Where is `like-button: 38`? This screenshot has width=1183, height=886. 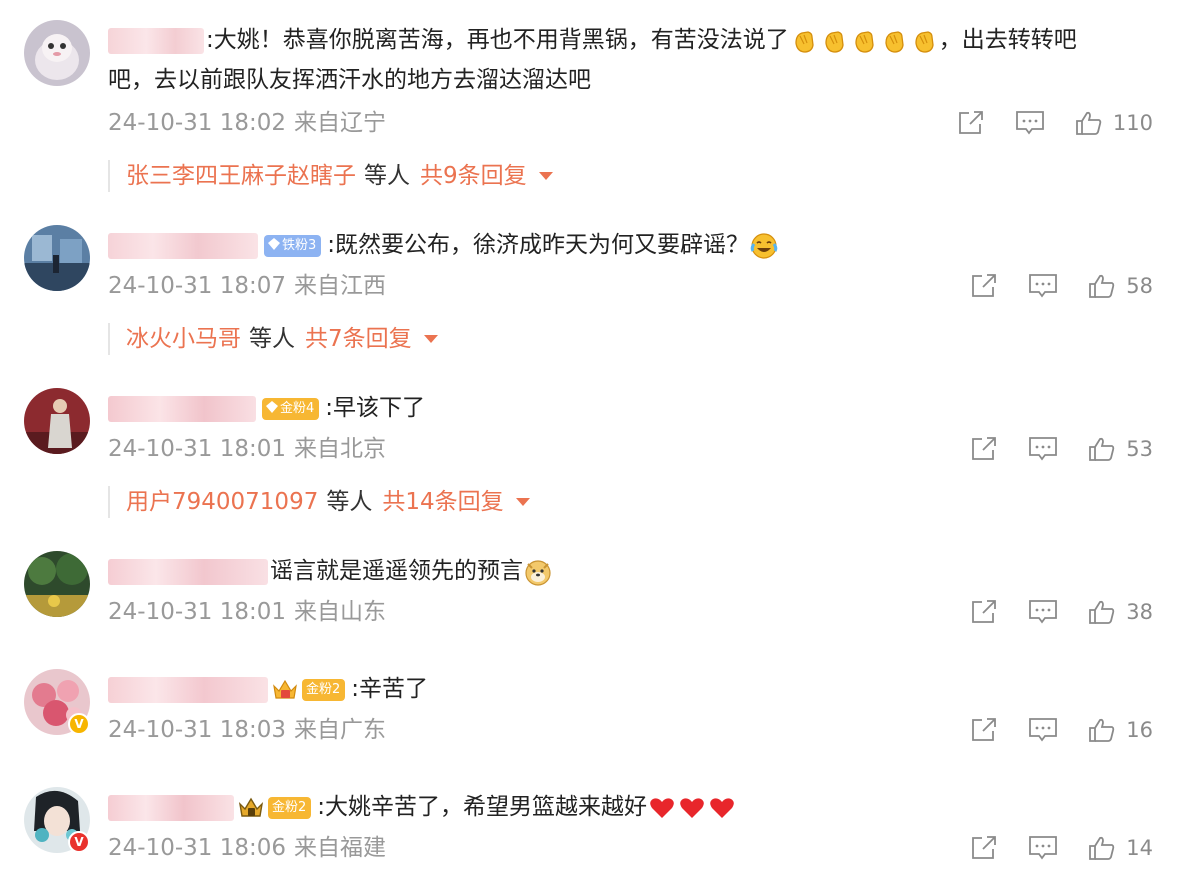 like-button: 38 is located at coordinates (1120, 612).